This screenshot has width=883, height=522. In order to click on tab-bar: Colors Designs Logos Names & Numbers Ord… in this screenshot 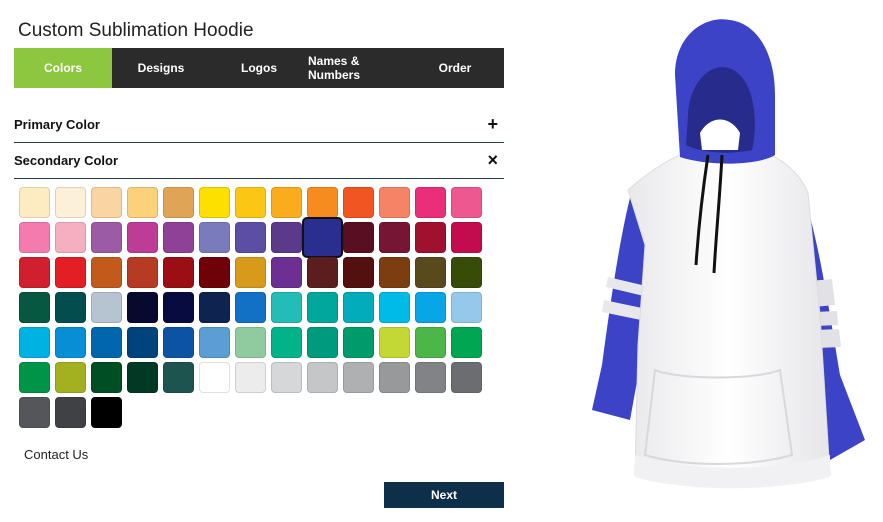, I will do `click(259, 68)`.